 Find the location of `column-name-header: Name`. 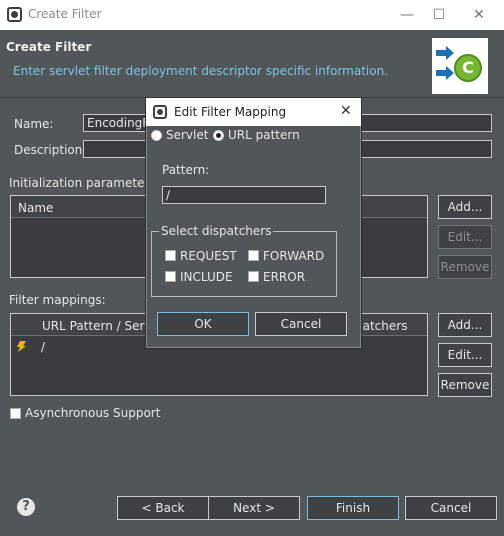

column-name-header: Name is located at coordinates (35, 208).